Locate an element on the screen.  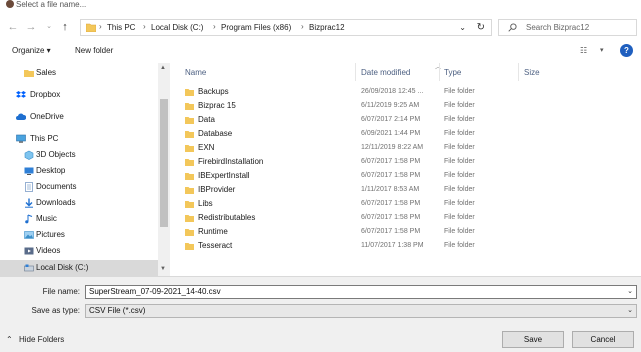
nav-item-desktop: Desktop is located at coordinates (79, 171).